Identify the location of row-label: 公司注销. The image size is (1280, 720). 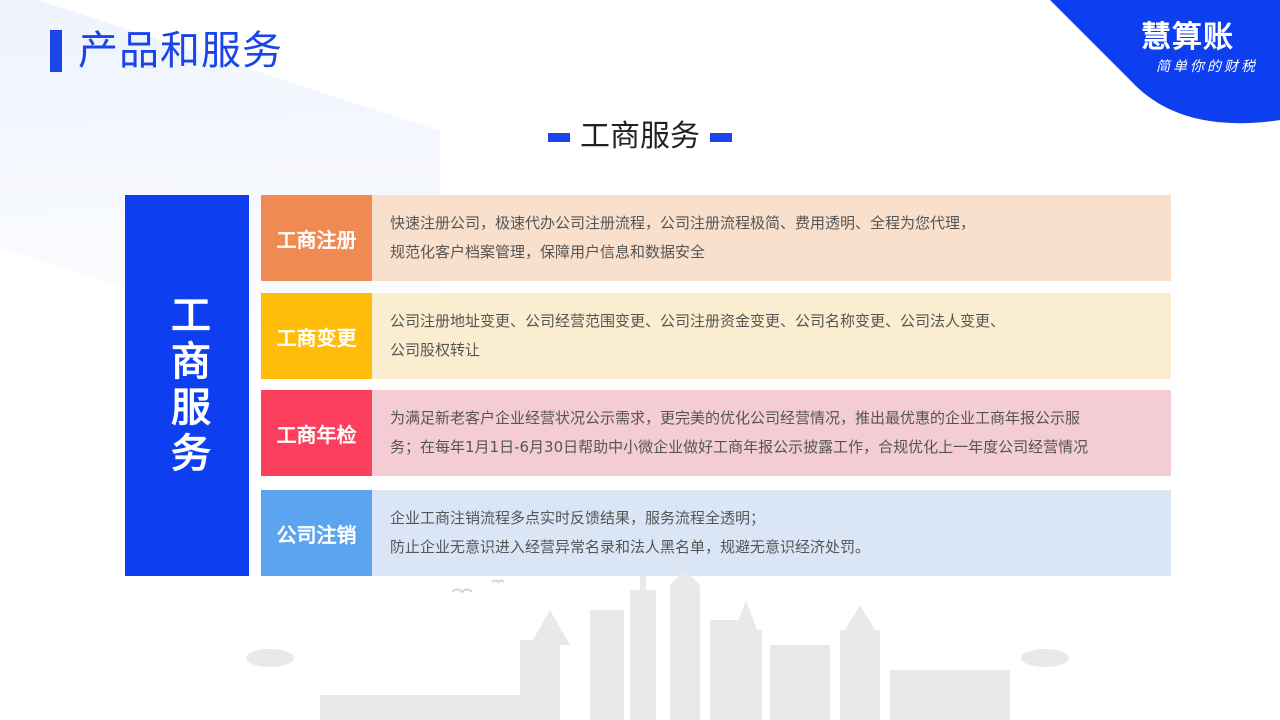
(316, 533).